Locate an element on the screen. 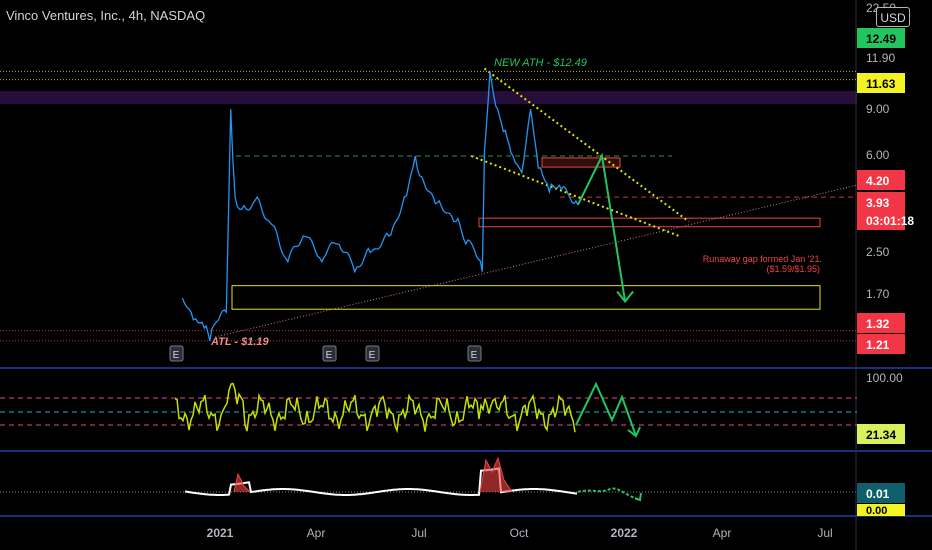 The image size is (932, 550). price-badge-label: 03:01:18 is located at coordinates (890, 221).